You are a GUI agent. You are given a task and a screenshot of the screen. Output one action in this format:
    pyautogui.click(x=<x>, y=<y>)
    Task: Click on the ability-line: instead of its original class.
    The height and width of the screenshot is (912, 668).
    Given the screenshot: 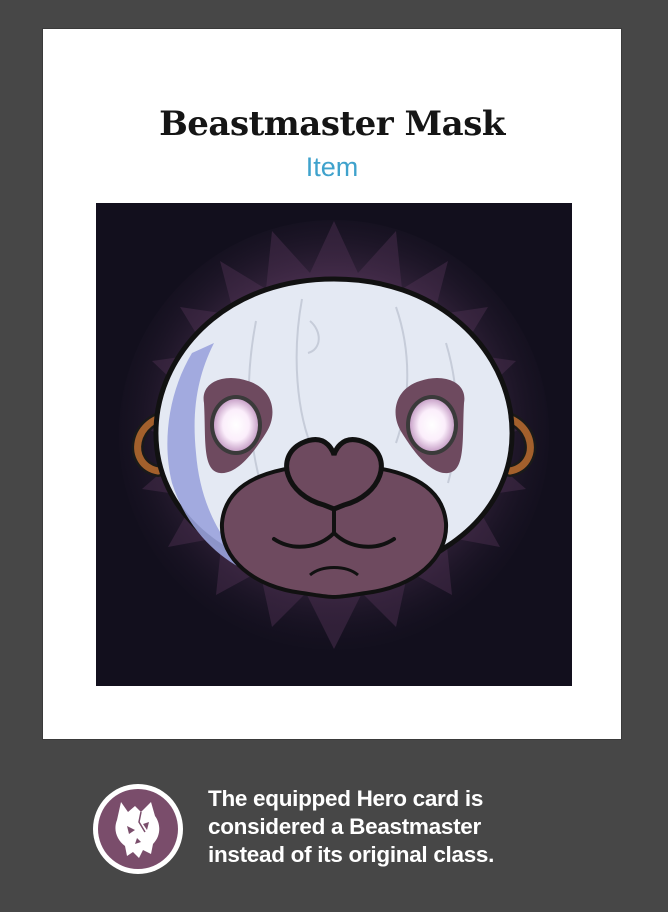 What is the action you would take?
    pyautogui.click(x=351, y=854)
    